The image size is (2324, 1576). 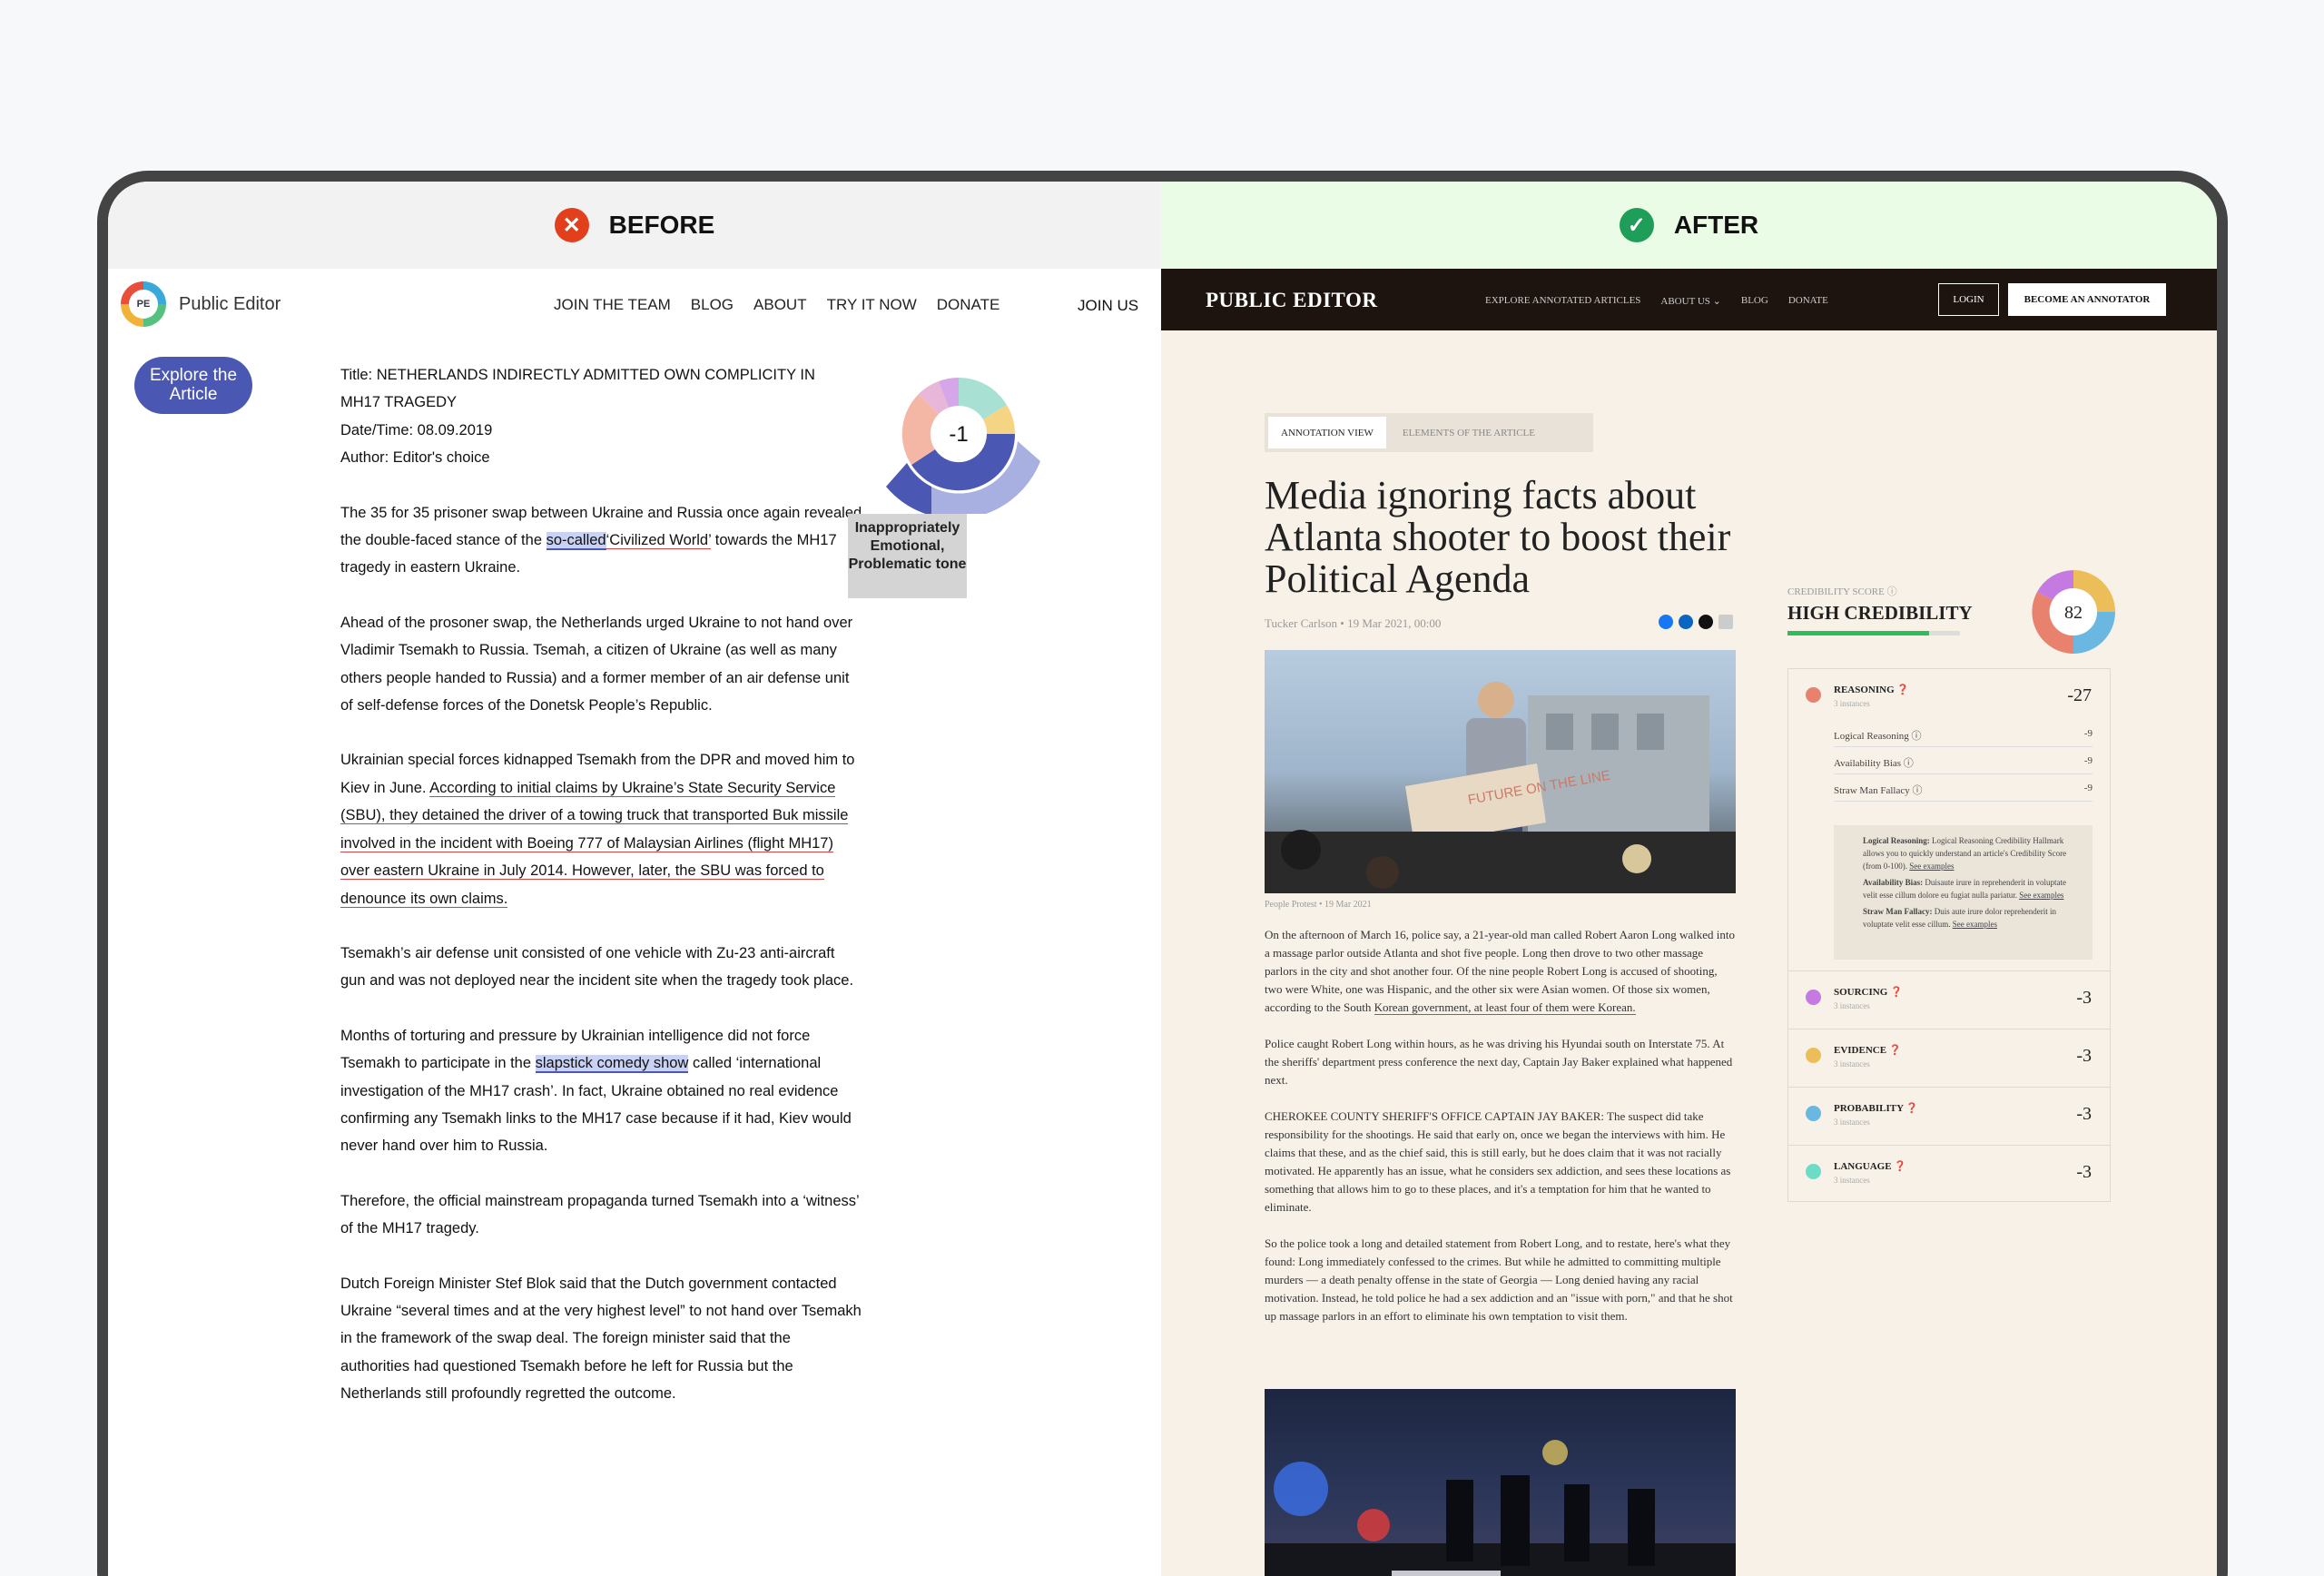 I want to click on category-language: LANGUAGE ❓ 3 instances -3, so click(x=1949, y=1174).